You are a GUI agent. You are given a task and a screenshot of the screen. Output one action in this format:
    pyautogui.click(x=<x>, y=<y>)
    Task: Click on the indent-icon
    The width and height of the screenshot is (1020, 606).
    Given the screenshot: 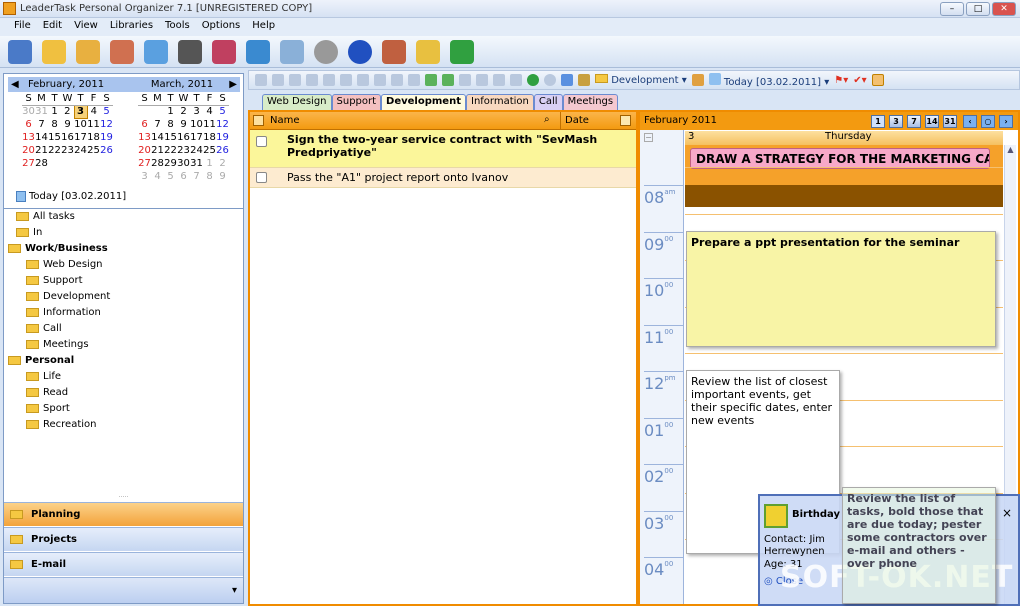 What is the action you would take?
    pyautogui.click(x=397, y=80)
    